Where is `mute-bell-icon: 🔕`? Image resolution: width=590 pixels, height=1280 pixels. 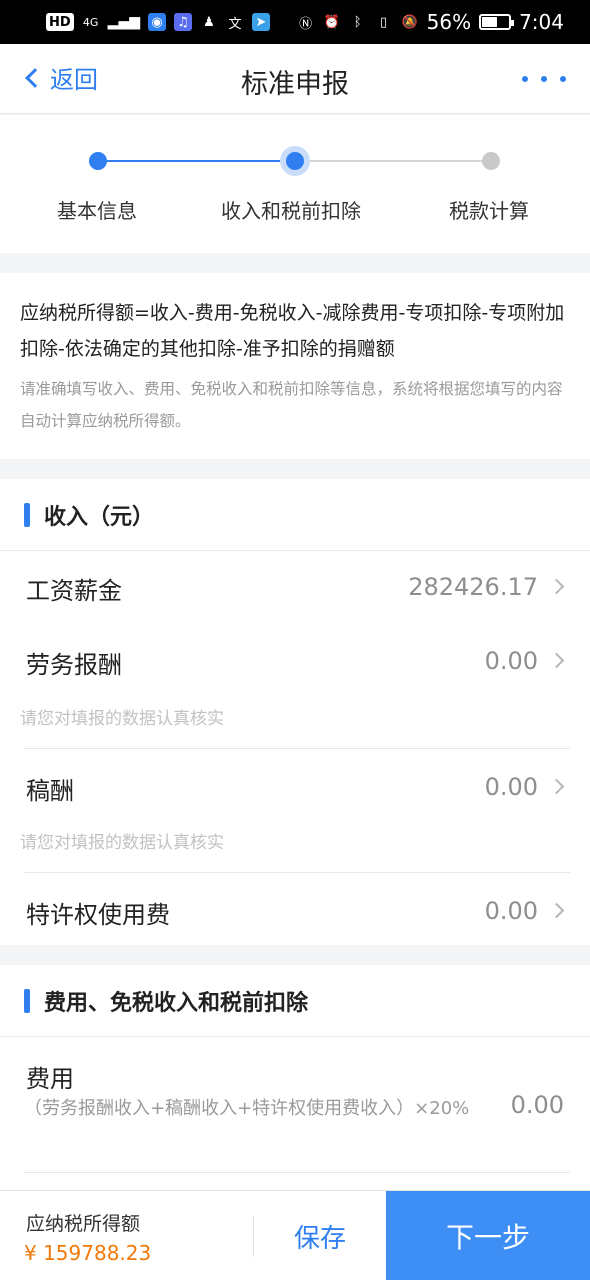 mute-bell-icon: 🔕 is located at coordinates (409, 22).